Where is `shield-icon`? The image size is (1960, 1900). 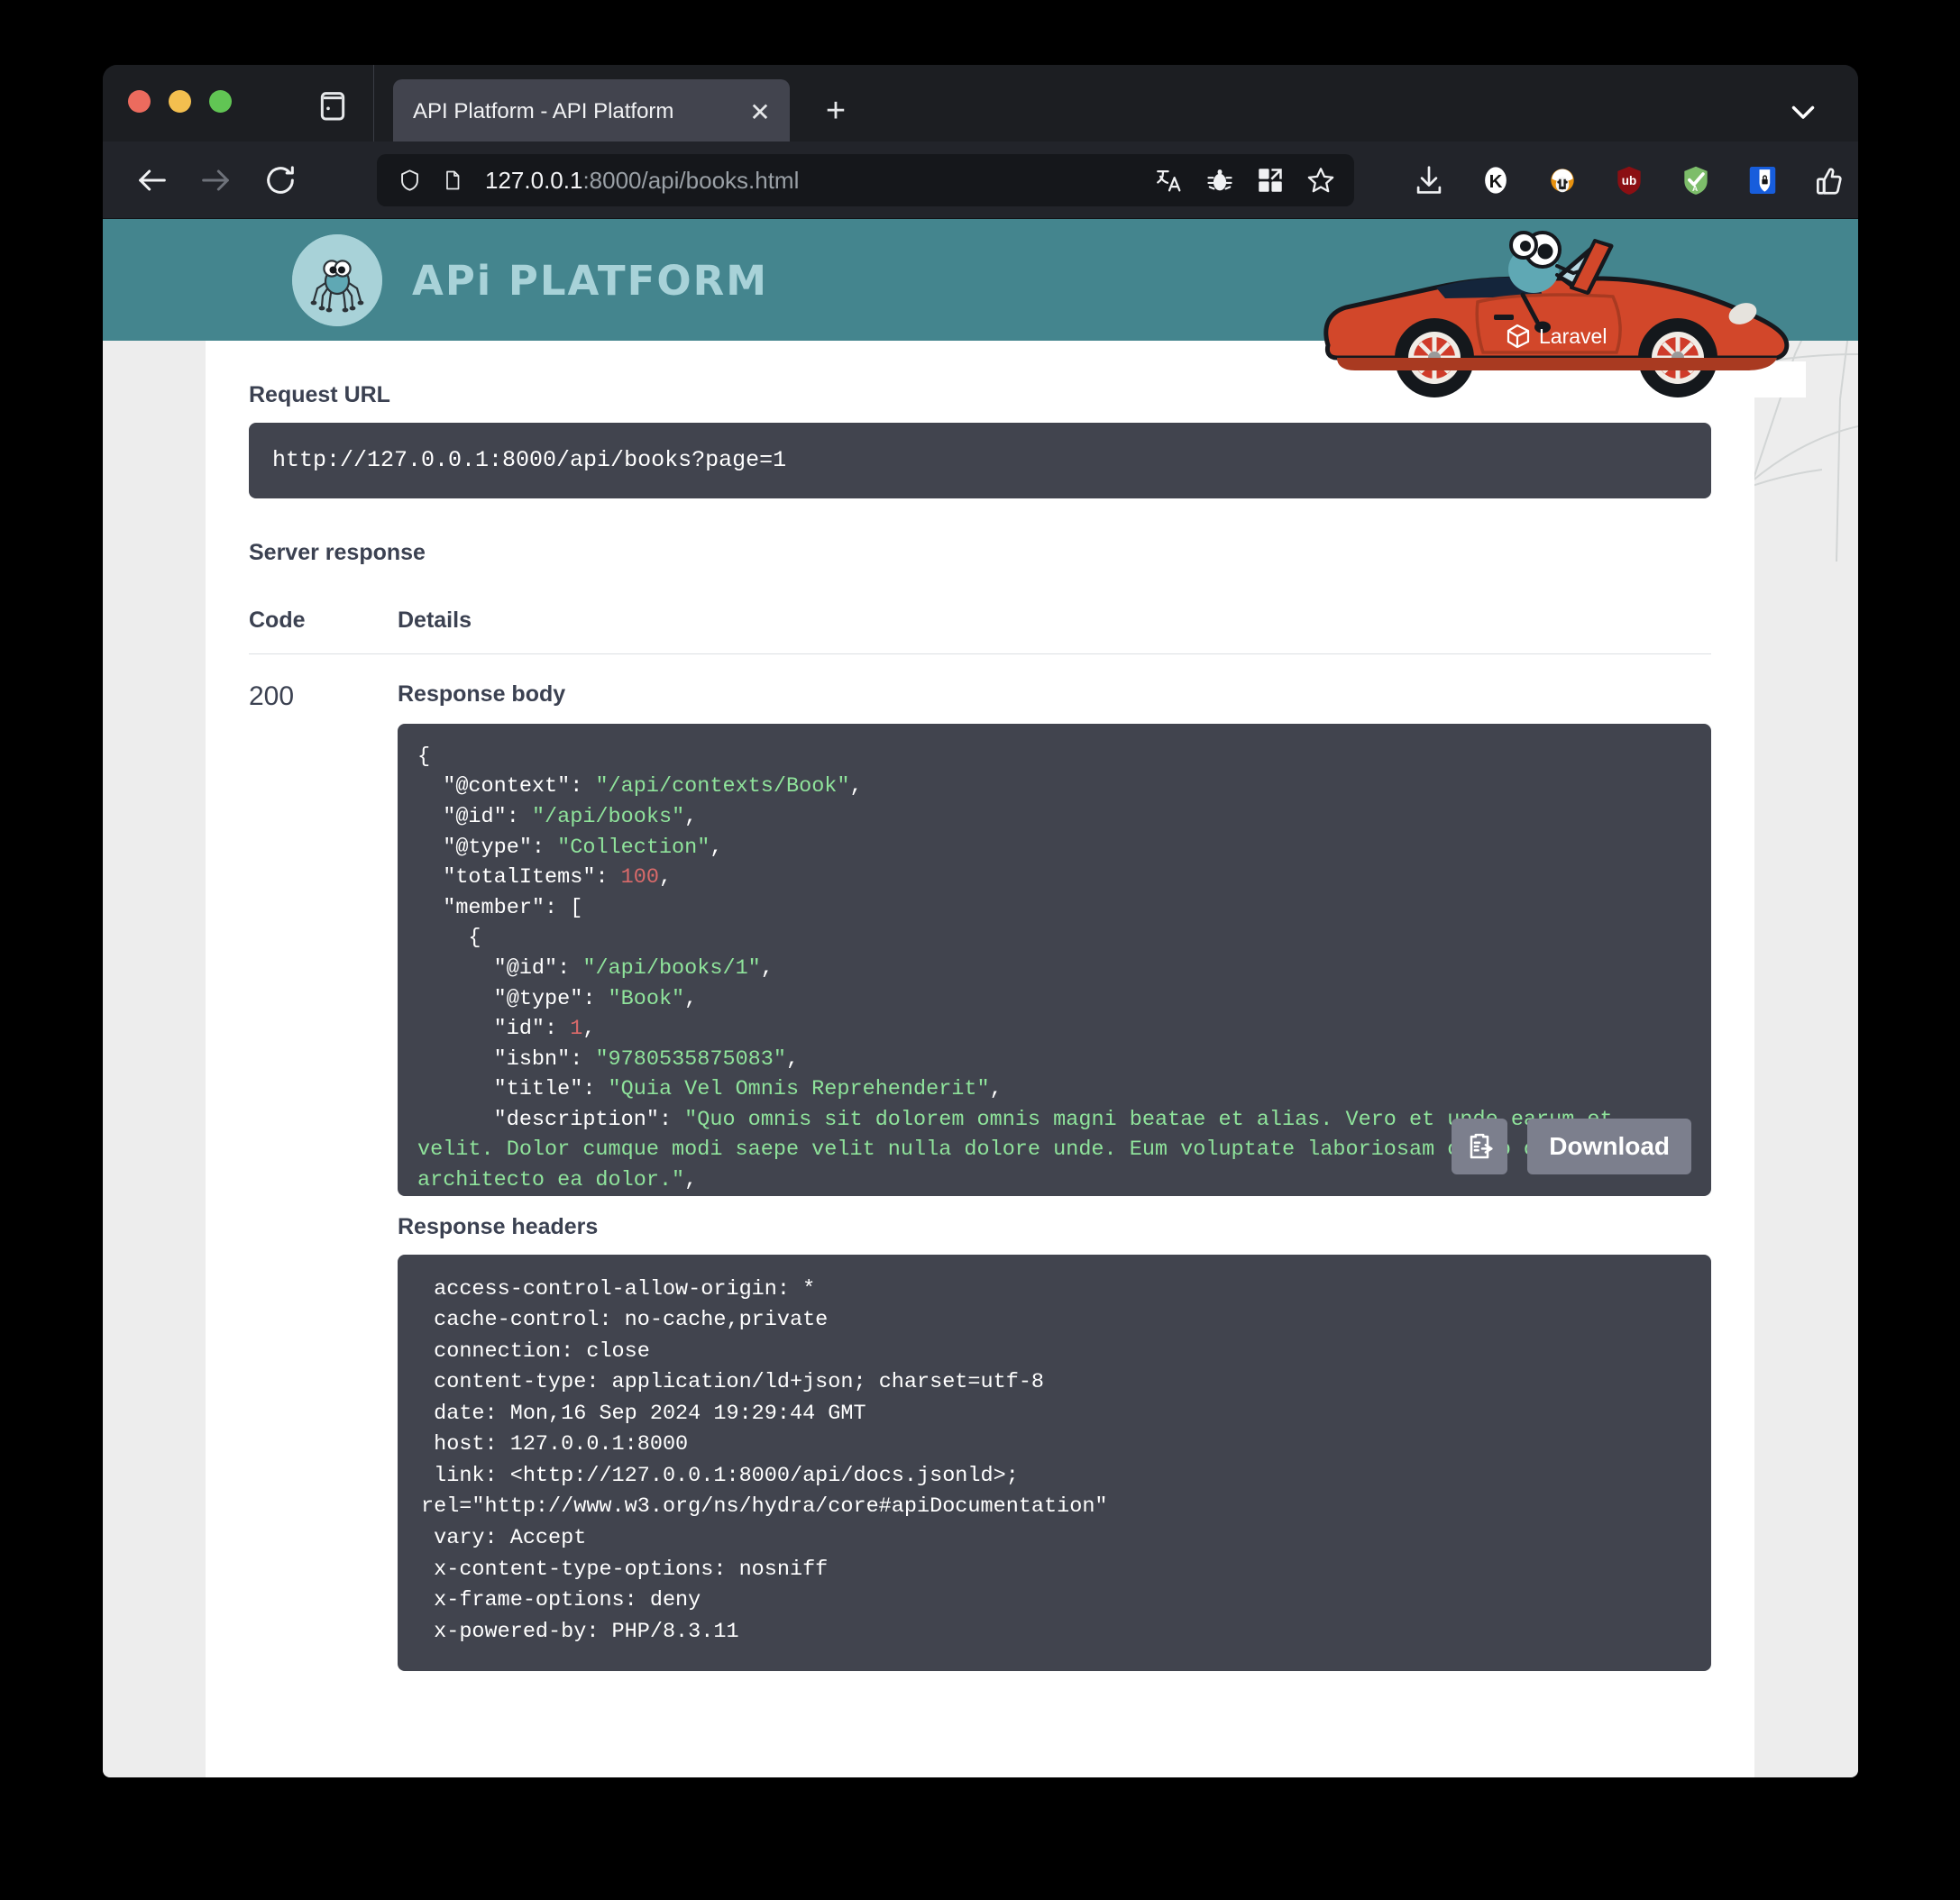
shield-icon is located at coordinates (410, 181).